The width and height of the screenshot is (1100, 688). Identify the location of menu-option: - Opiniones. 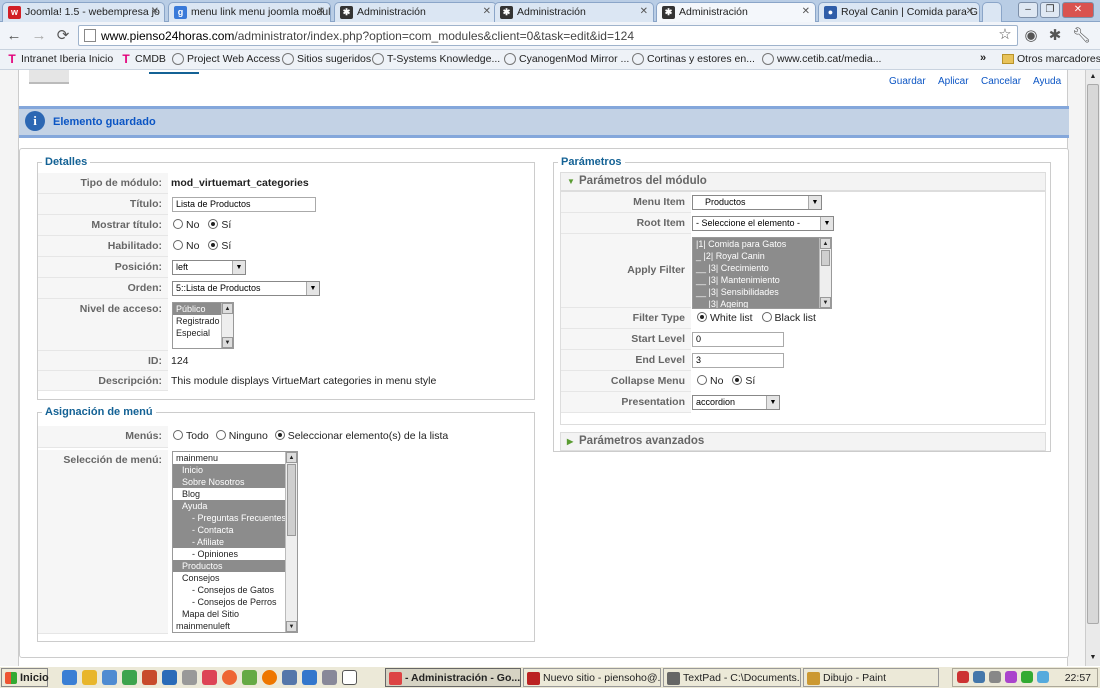
(229, 554).